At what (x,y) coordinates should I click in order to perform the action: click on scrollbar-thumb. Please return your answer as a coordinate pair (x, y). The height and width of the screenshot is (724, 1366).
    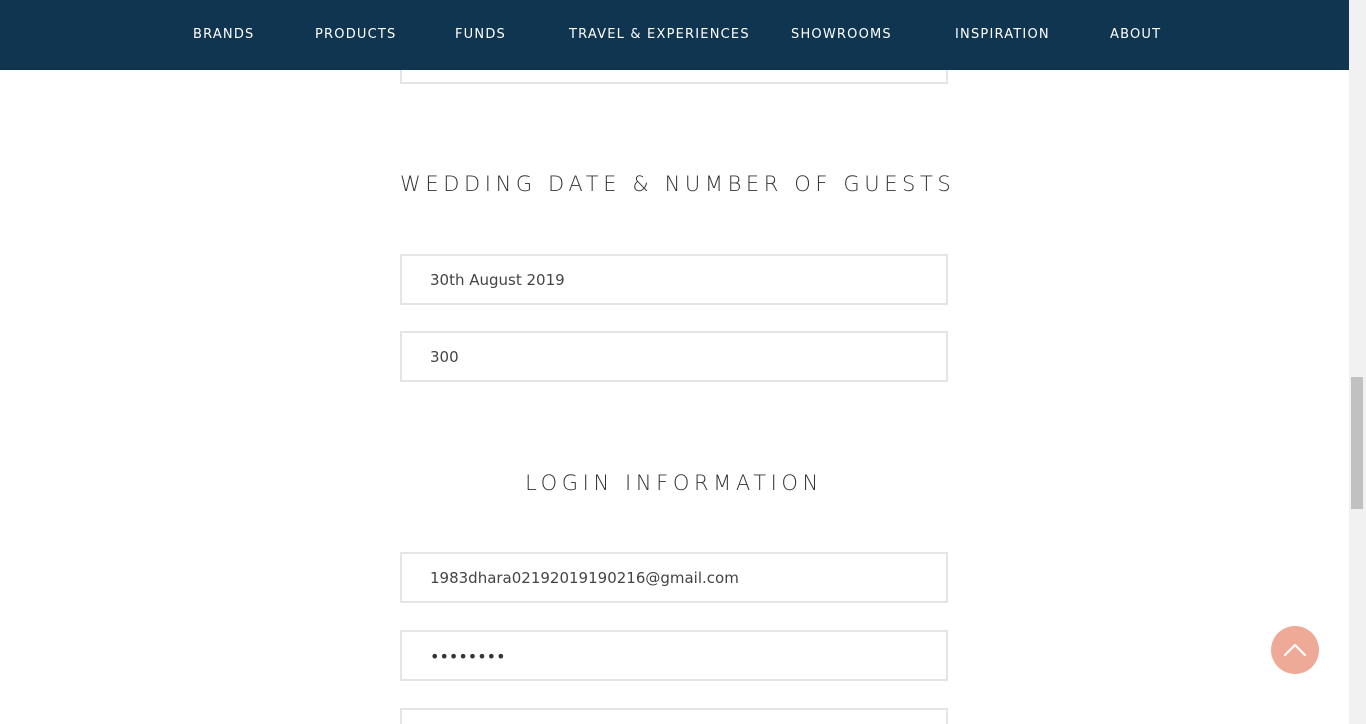
    Looking at the image, I should click on (1357, 443).